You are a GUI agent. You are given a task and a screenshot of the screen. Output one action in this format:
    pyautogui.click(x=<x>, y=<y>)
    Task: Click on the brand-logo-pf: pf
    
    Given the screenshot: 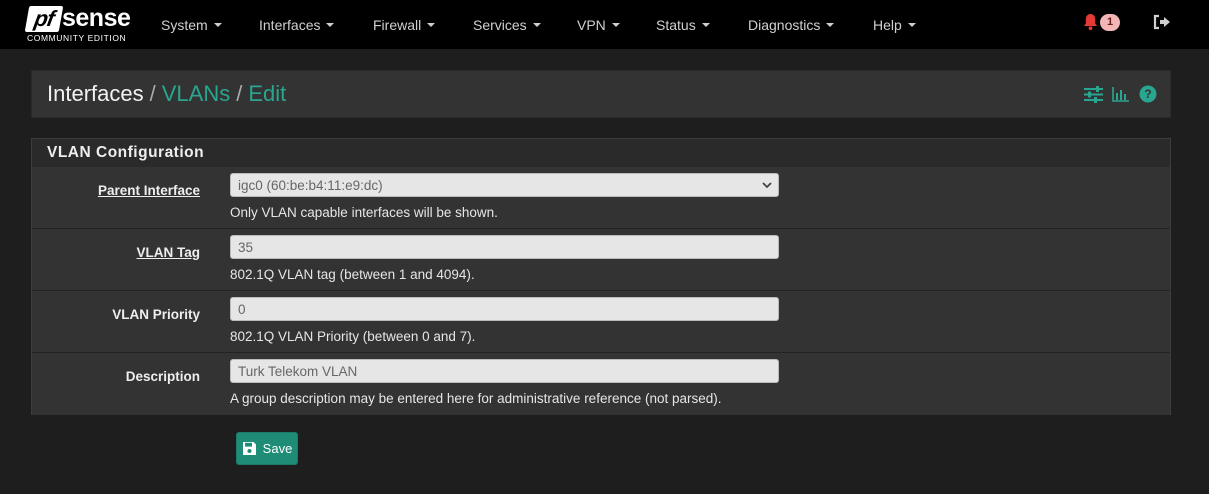 What is the action you would take?
    pyautogui.click(x=44, y=18)
    